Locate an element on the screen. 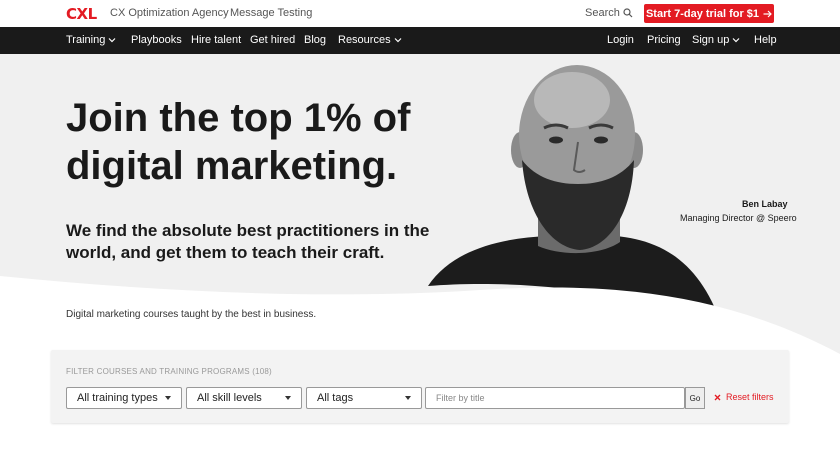  skill-level-select: All skill levels is located at coordinates (244, 398).